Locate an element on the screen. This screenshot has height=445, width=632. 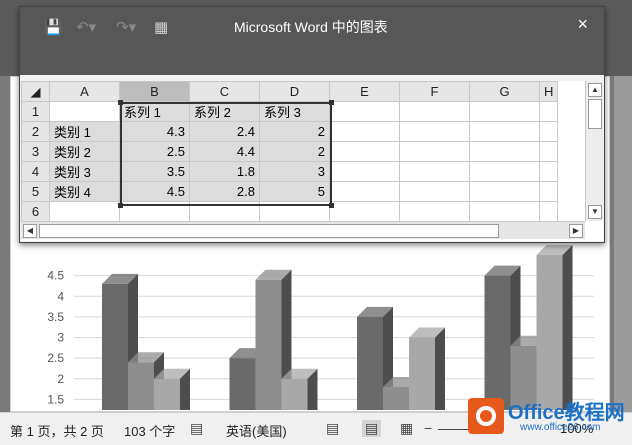
cell: 类别 1 is located at coordinates (84, 131).